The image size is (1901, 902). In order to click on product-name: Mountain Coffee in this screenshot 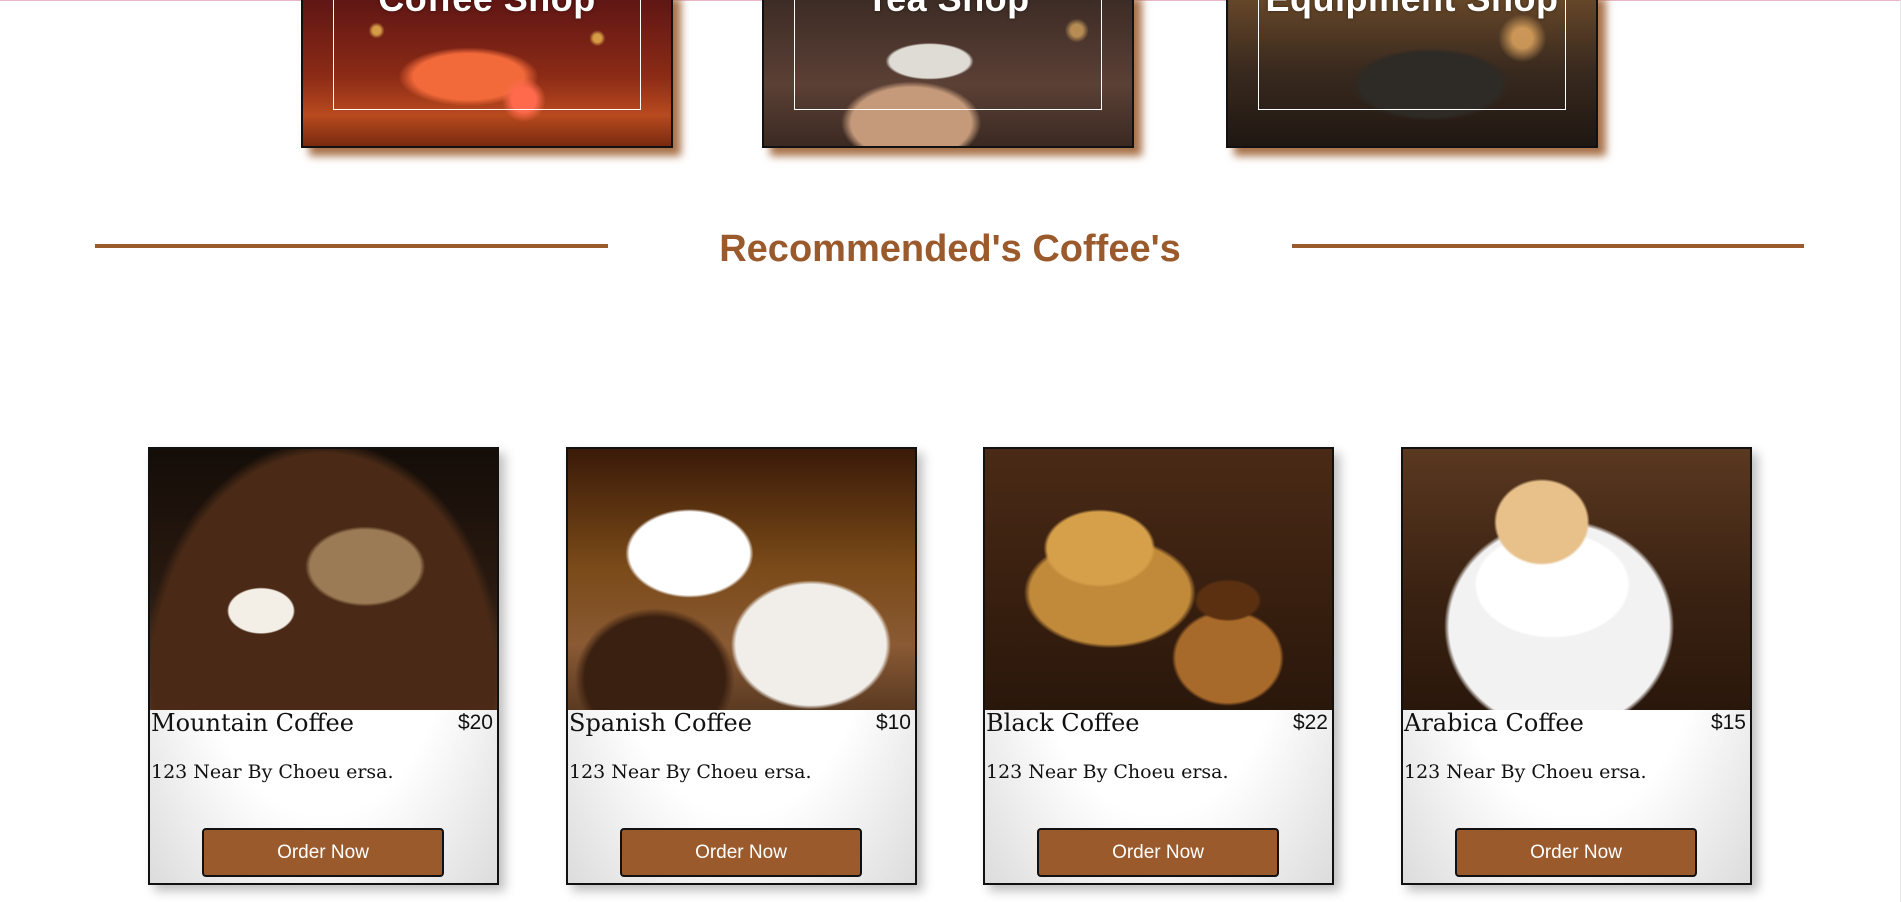, I will do `click(252, 723)`.